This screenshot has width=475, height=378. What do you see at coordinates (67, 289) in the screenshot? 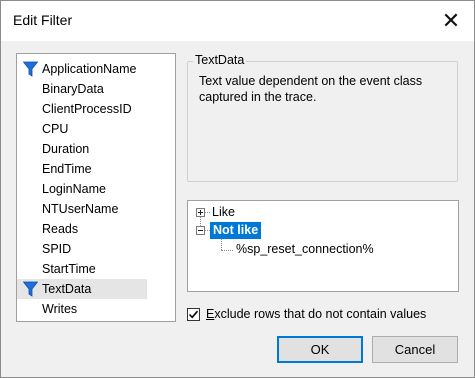
I see `column-label: TextData` at bounding box center [67, 289].